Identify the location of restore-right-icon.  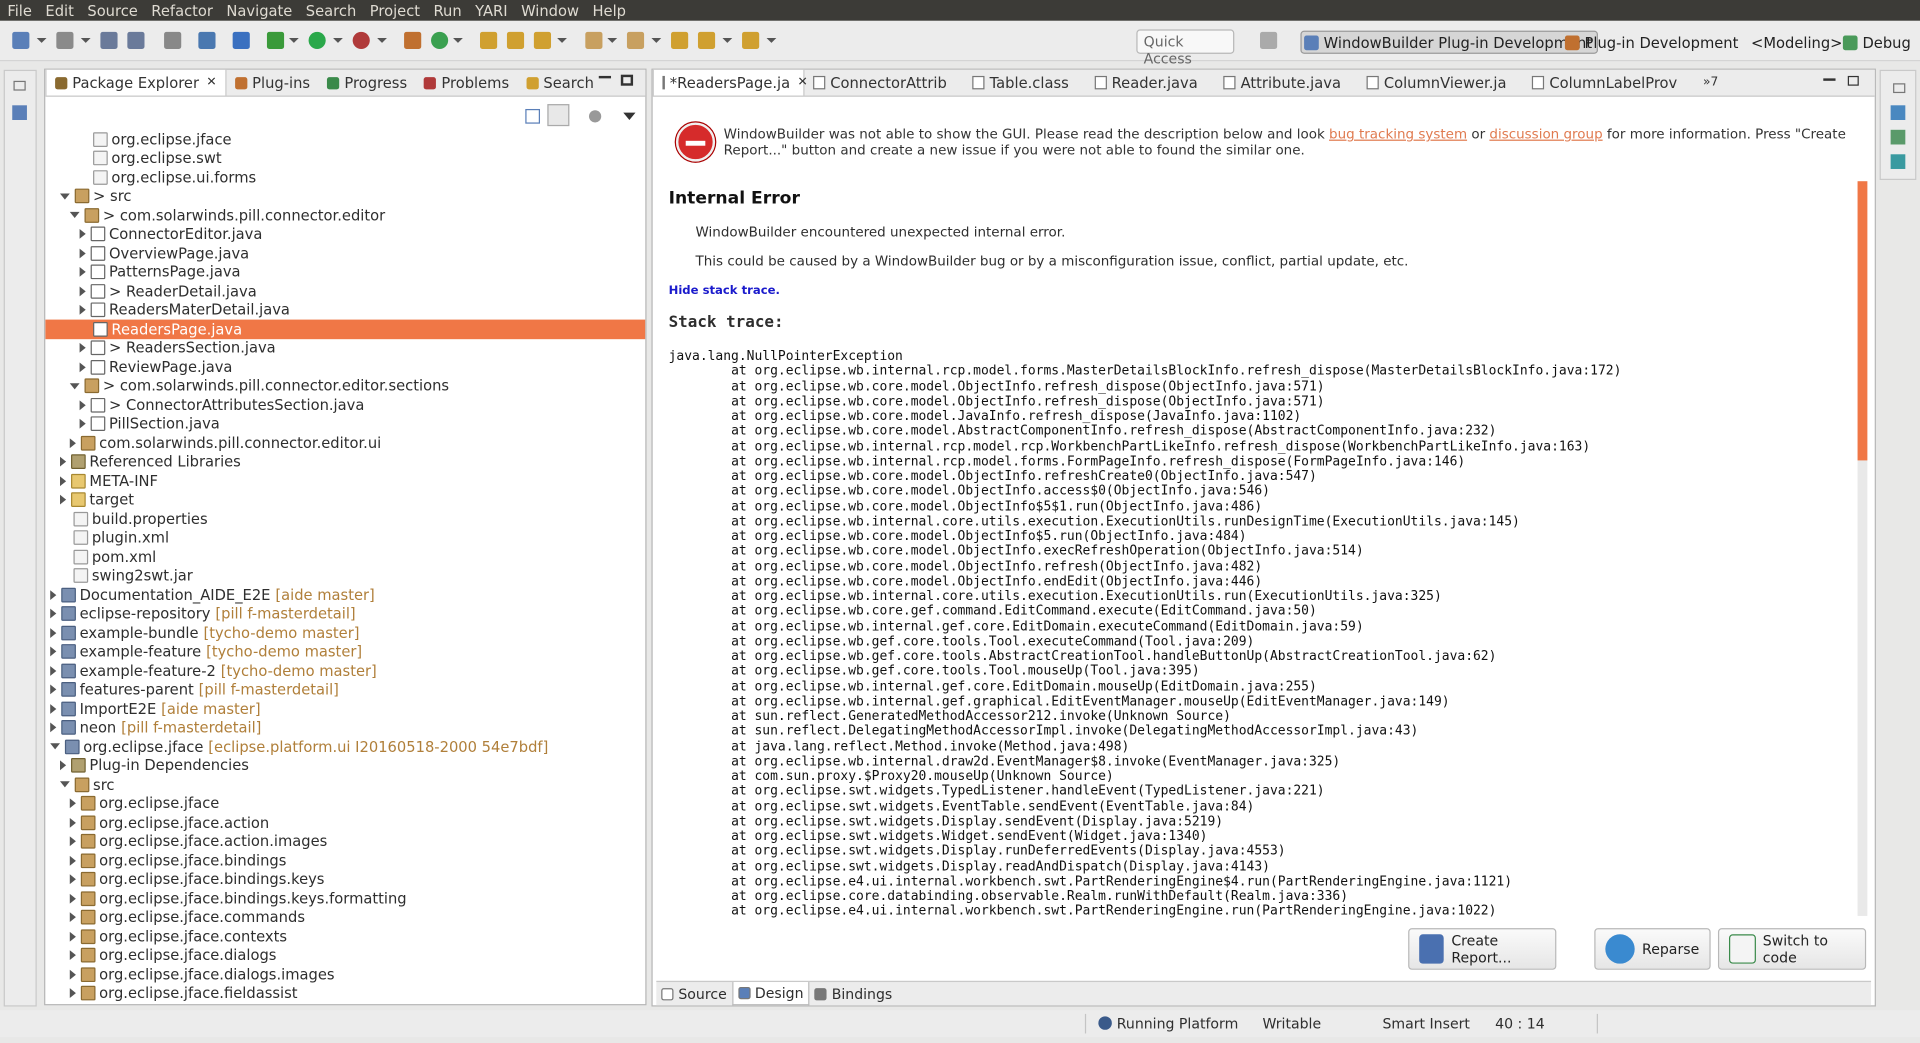
(1899, 88).